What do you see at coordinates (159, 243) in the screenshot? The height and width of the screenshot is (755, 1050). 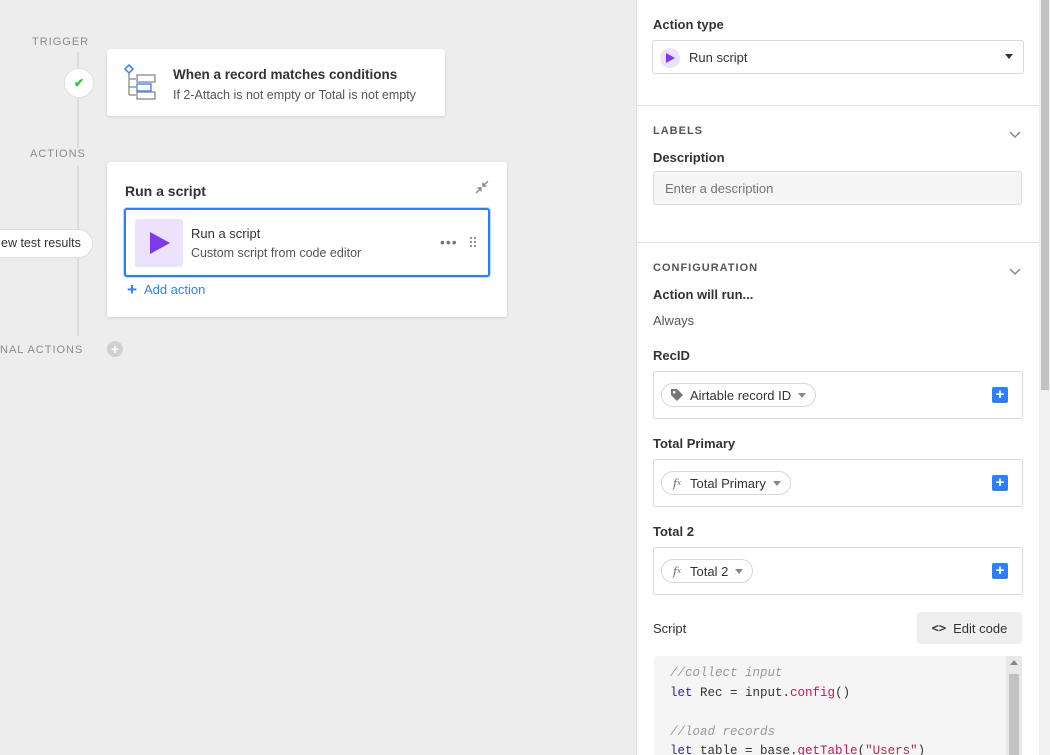 I see `play-icon` at bounding box center [159, 243].